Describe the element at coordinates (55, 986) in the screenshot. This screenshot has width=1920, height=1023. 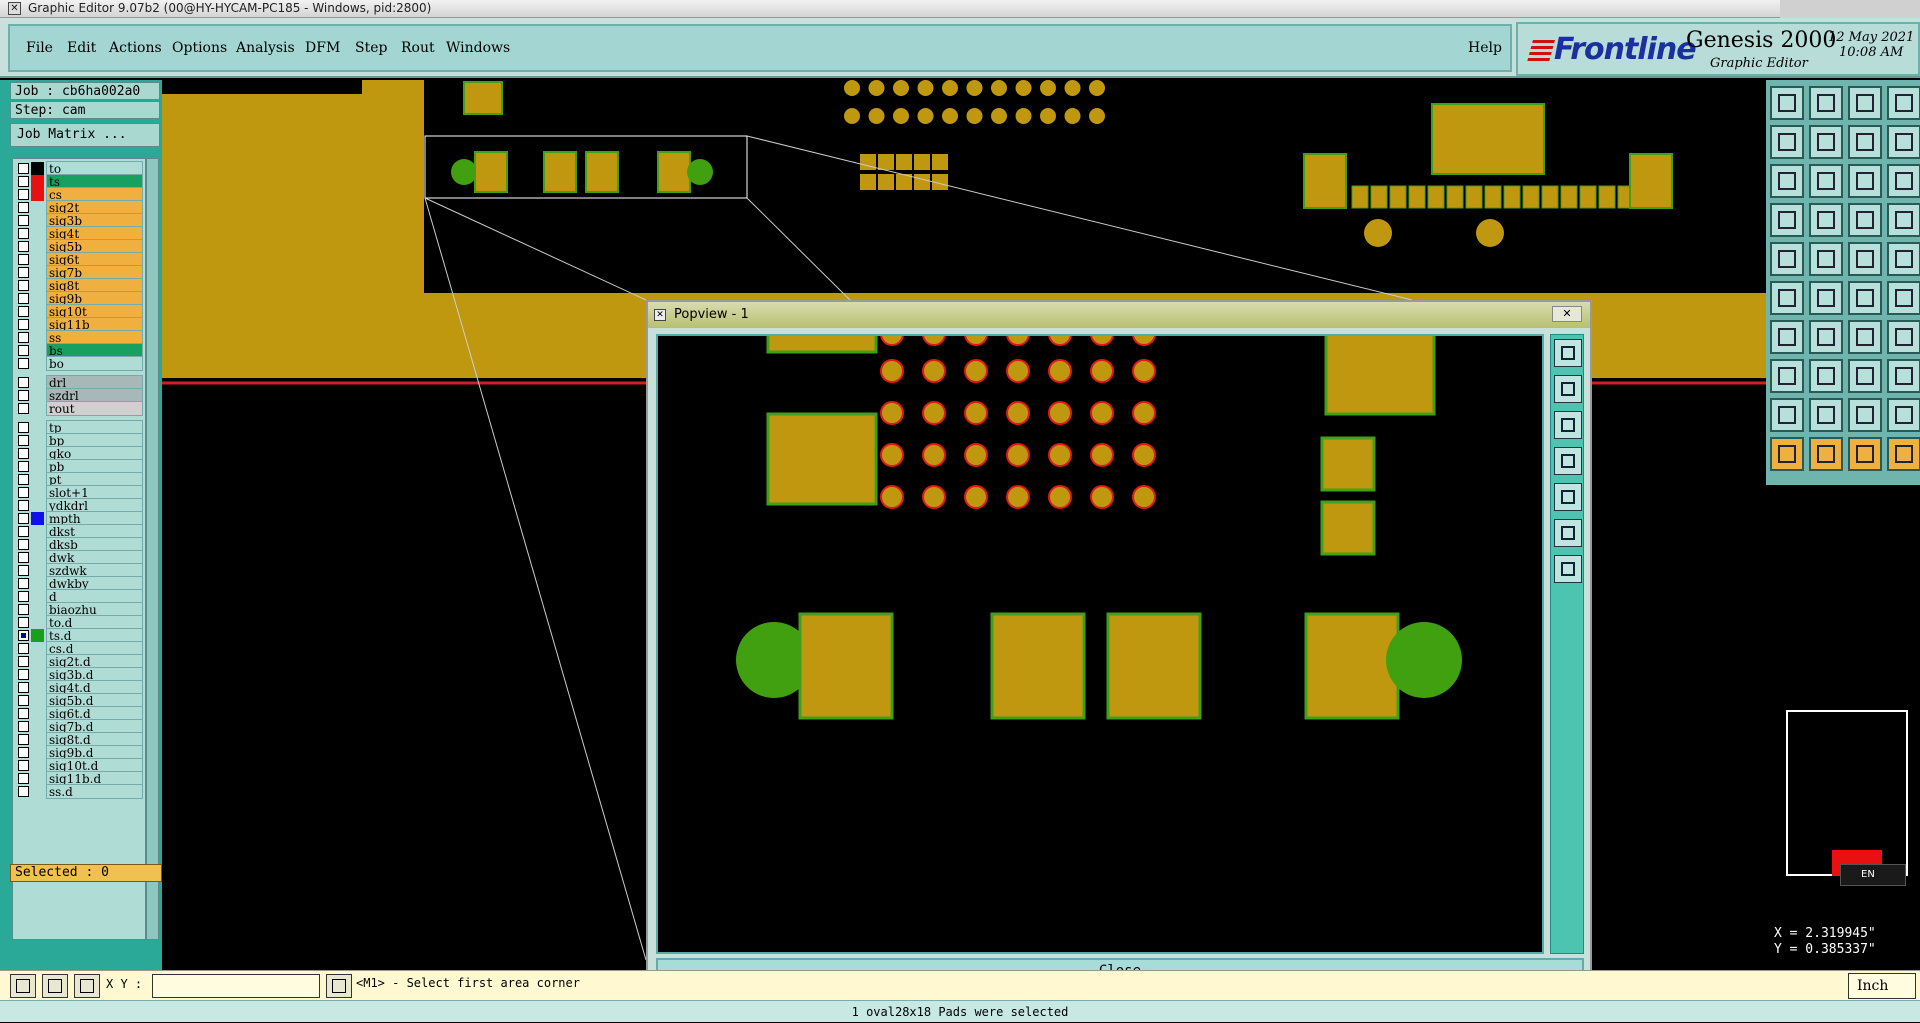
I see `measure-icon` at that location.